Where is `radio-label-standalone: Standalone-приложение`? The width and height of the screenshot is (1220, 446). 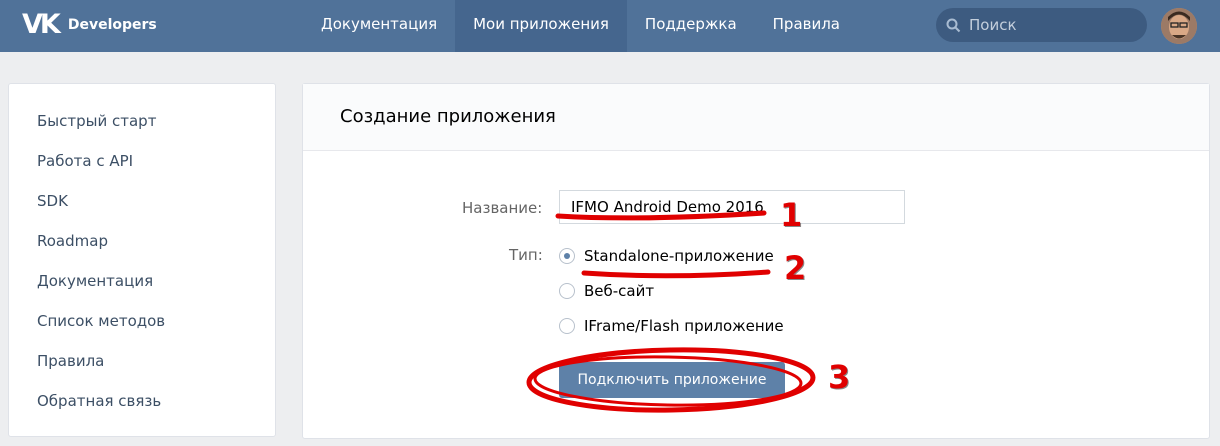
radio-label-standalone: Standalone-приложение is located at coordinates (679, 256).